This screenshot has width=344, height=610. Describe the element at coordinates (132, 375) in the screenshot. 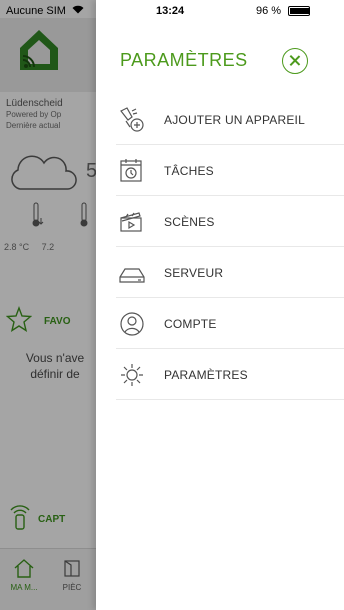

I see `gear-icon` at that location.